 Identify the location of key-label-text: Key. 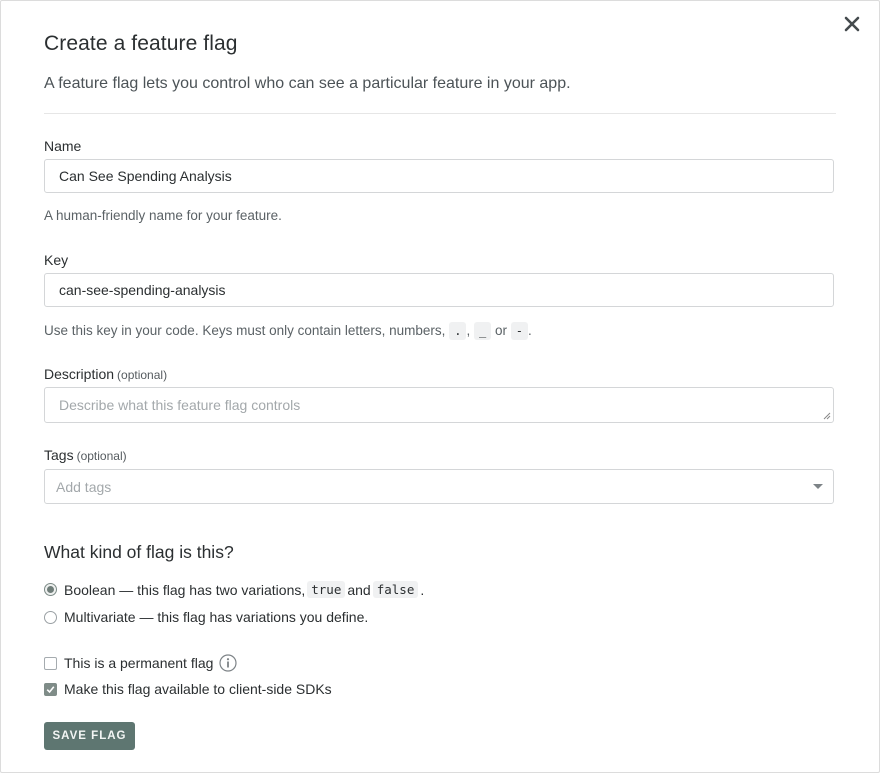
(56, 260).